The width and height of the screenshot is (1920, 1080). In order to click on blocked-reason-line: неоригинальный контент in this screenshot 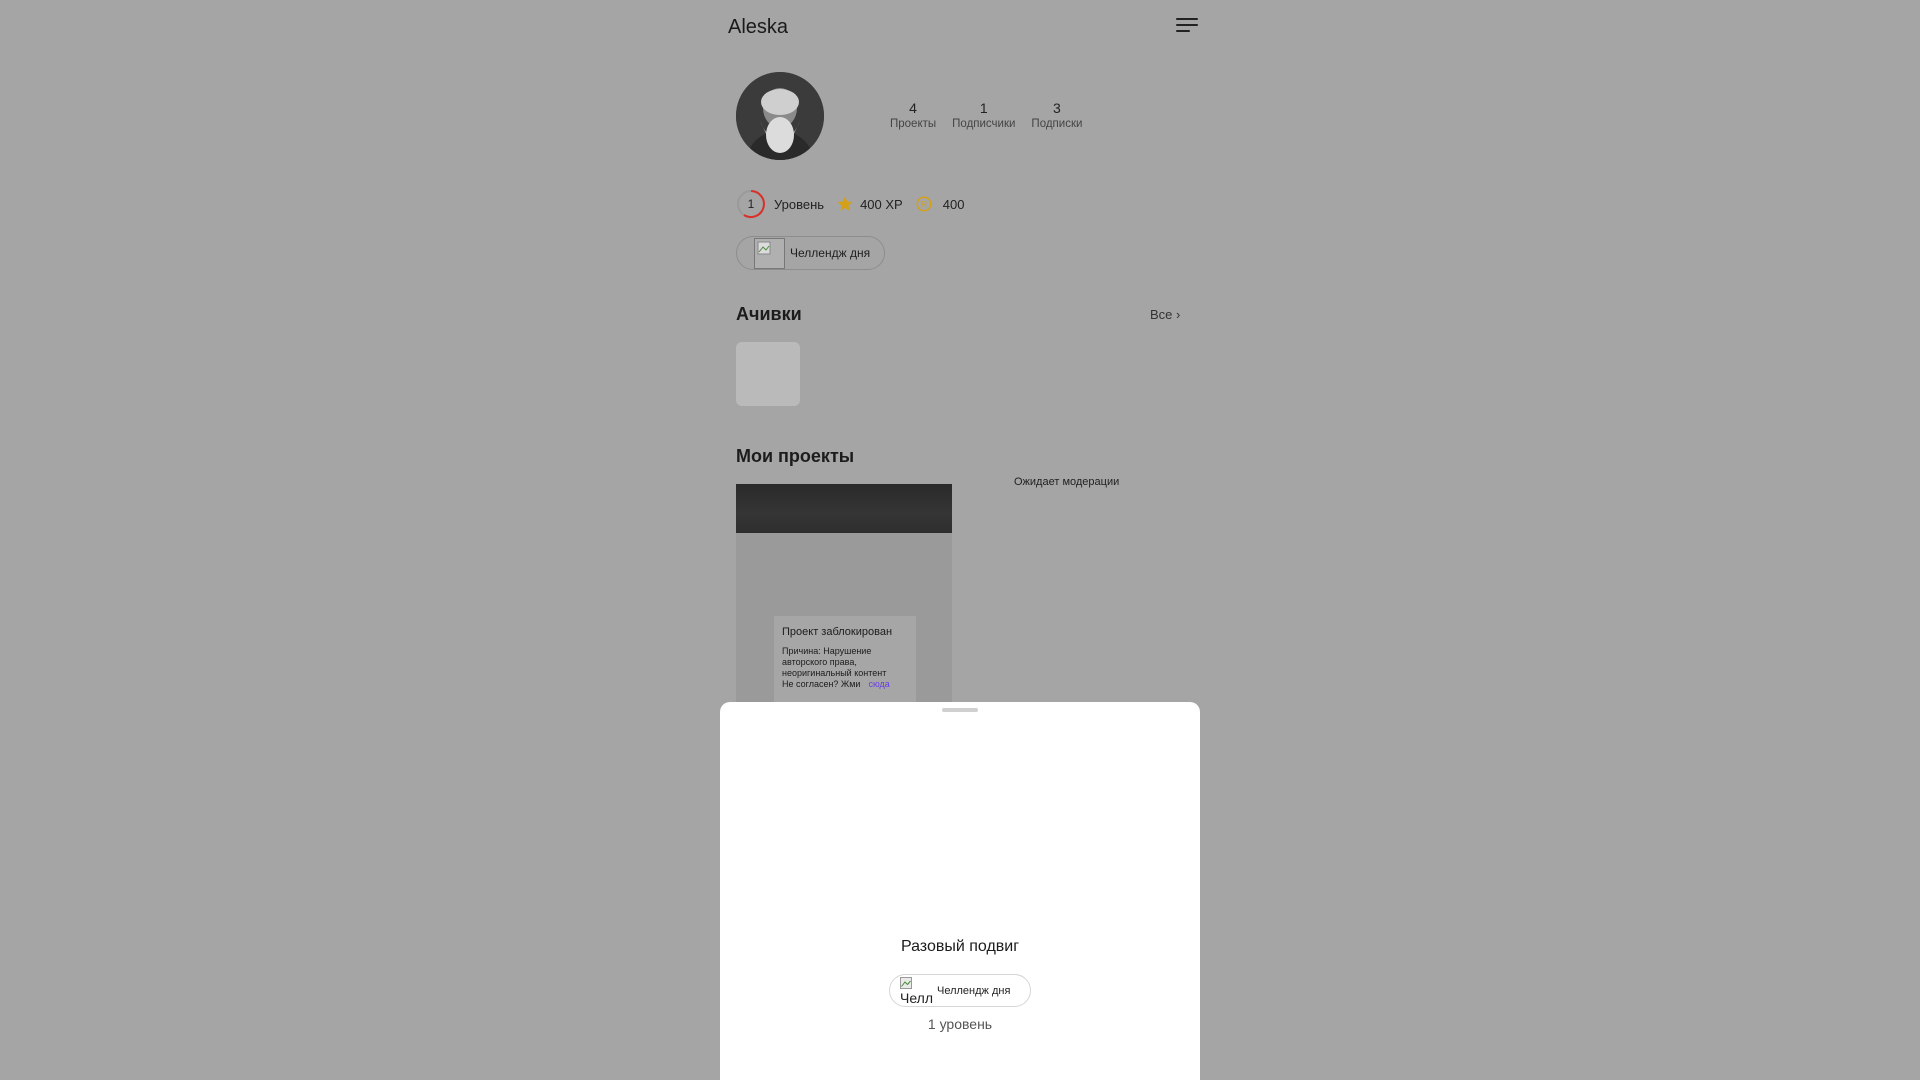, I will do `click(834, 673)`.